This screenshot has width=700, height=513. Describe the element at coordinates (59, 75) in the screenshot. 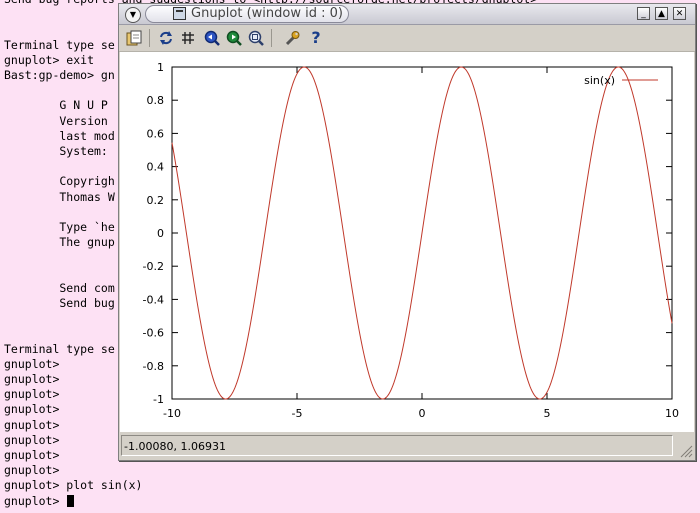

I see `terminal-line: Bast:gp-demo> gn` at that location.